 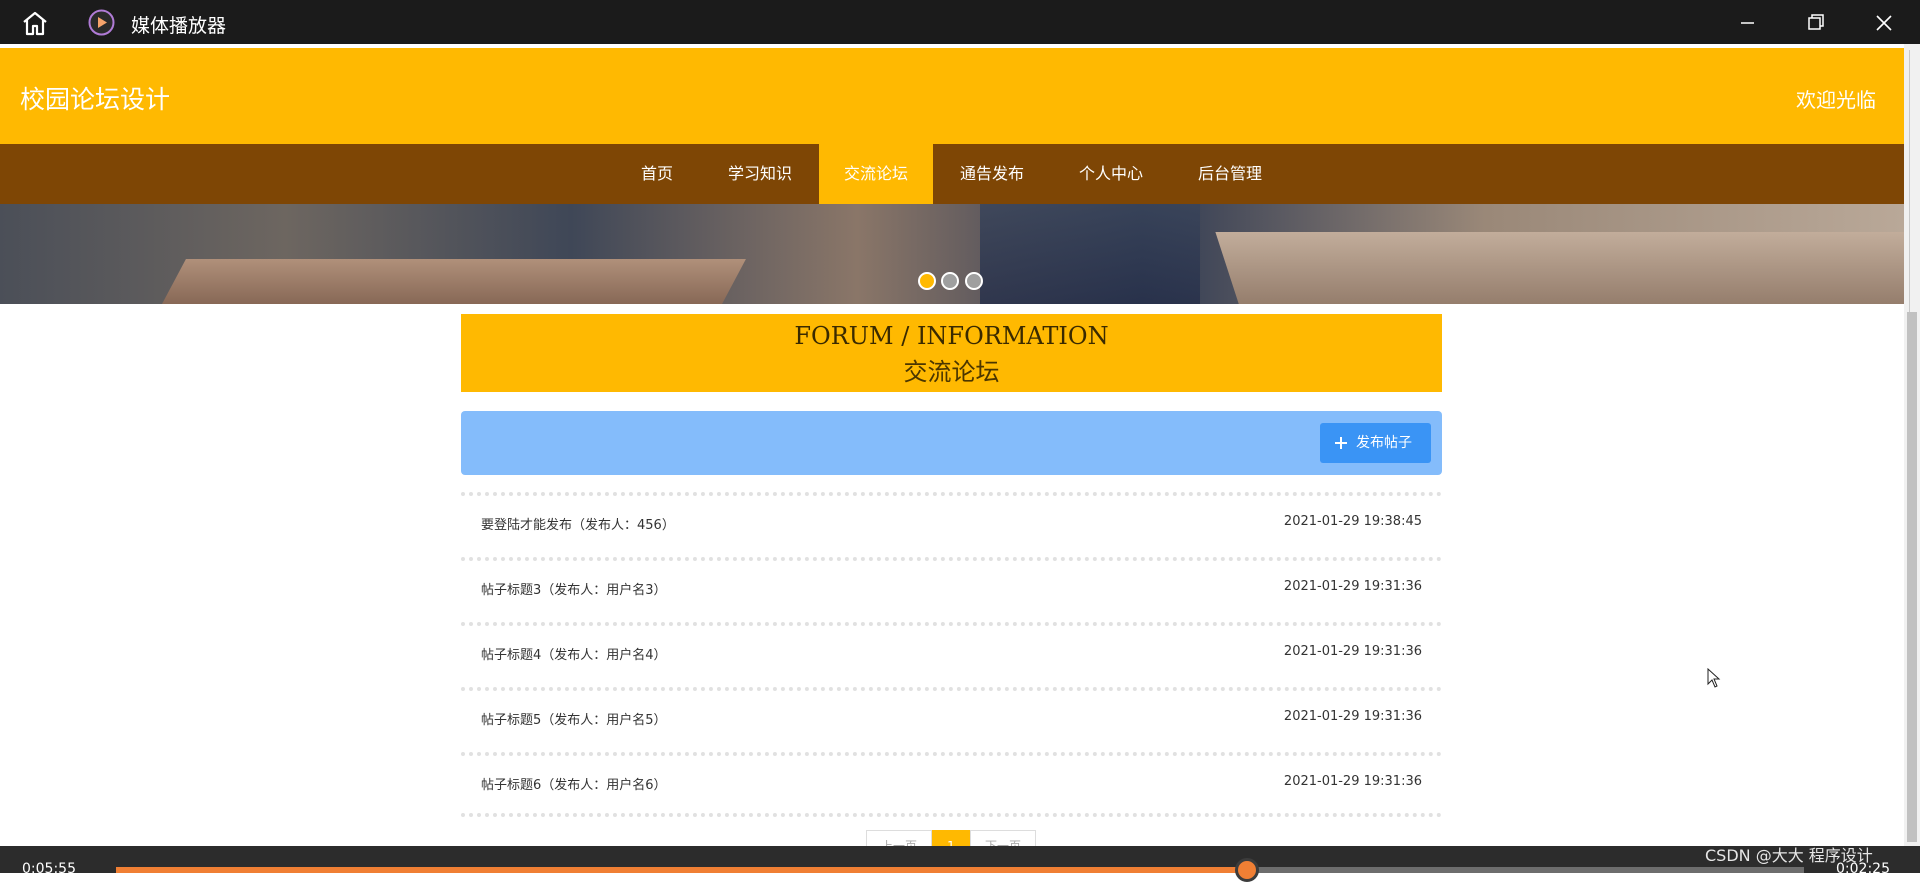 What do you see at coordinates (1747, 23) in the screenshot?
I see `minimize-icon` at bounding box center [1747, 23].